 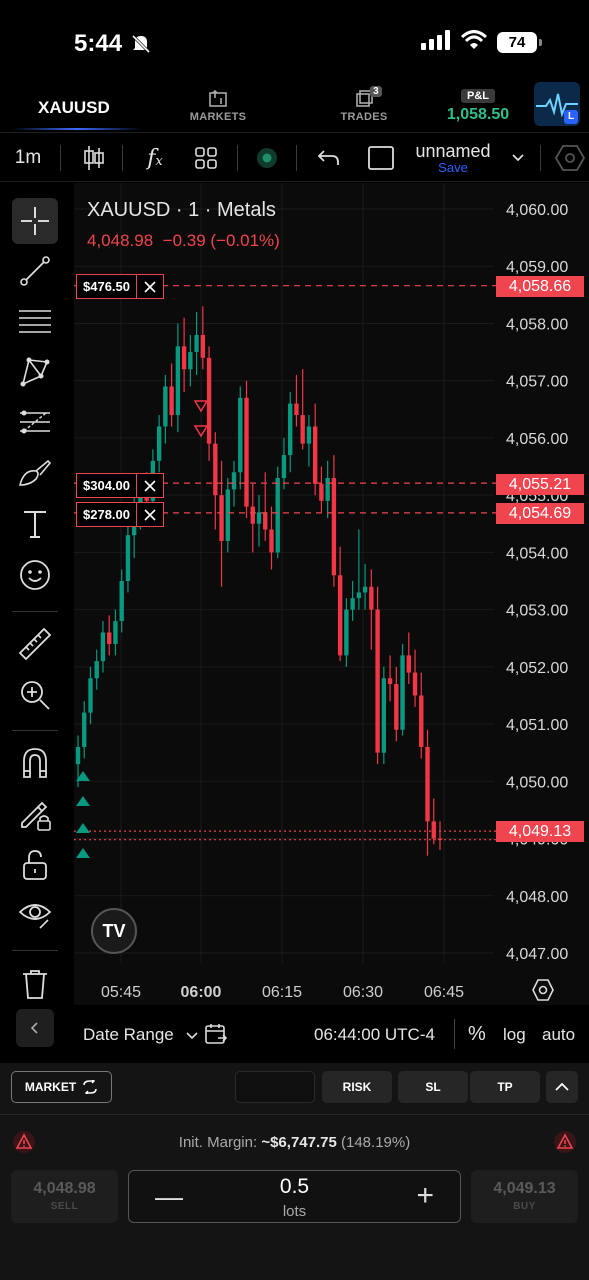 I want to click on undo-button, so click(x=329, y=158).